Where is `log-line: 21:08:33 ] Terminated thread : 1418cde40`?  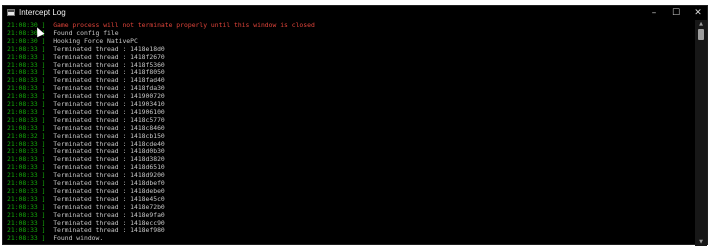
log-line: 21:08:33 ] Terminated thread : 1418cde40 is located at coordinates (86, 144).